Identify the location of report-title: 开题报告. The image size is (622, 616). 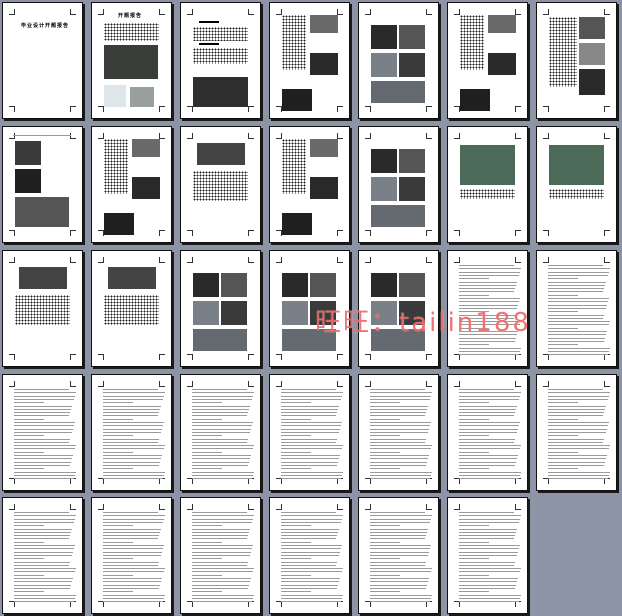
(130, 16).